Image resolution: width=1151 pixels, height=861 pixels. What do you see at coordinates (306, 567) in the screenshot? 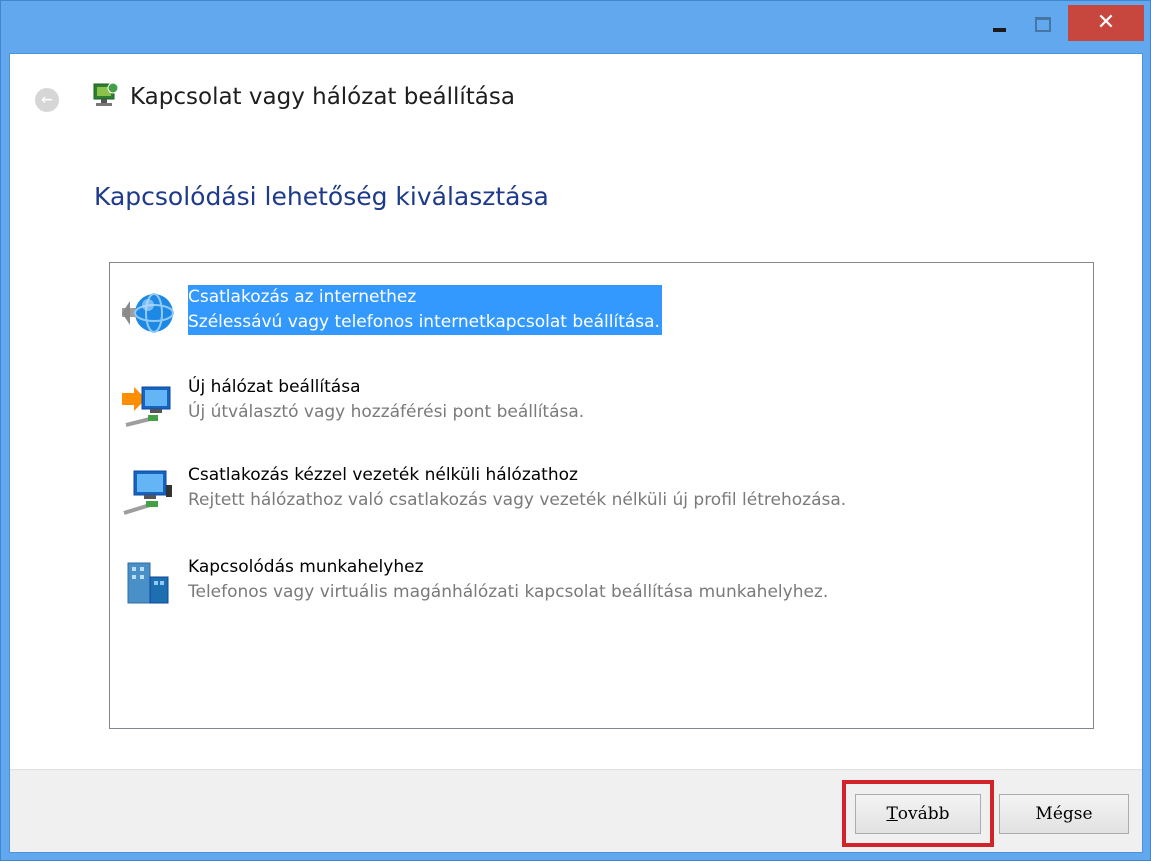
I see `option-title: Kapcsolódás munkahelyhez` at bounding box center [306, 567].